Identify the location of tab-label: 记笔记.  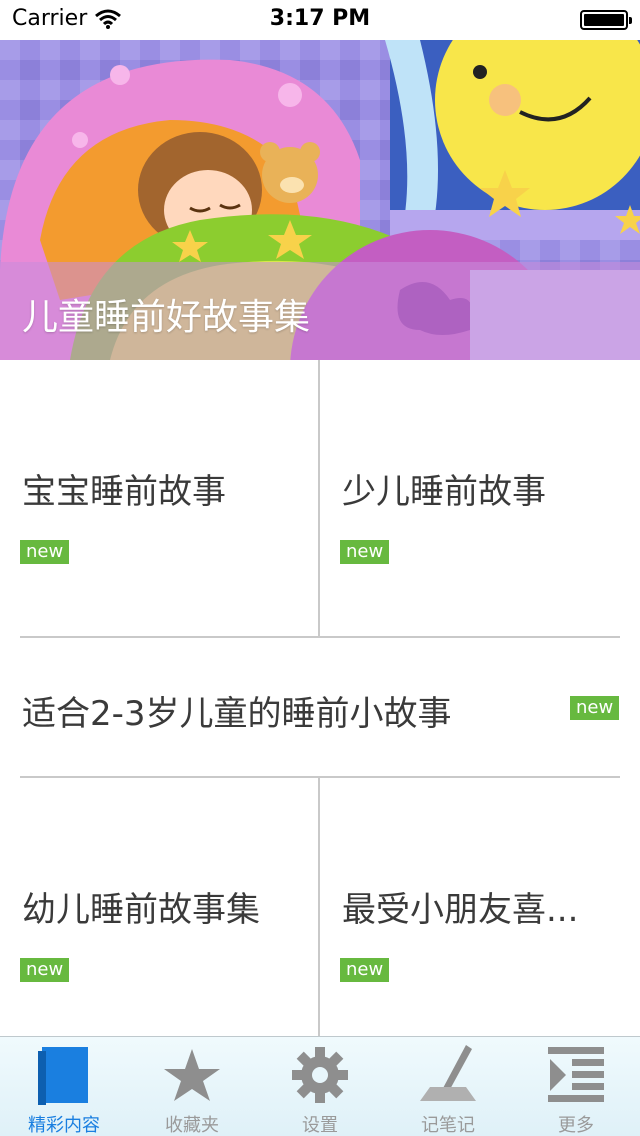
(448, 1125).